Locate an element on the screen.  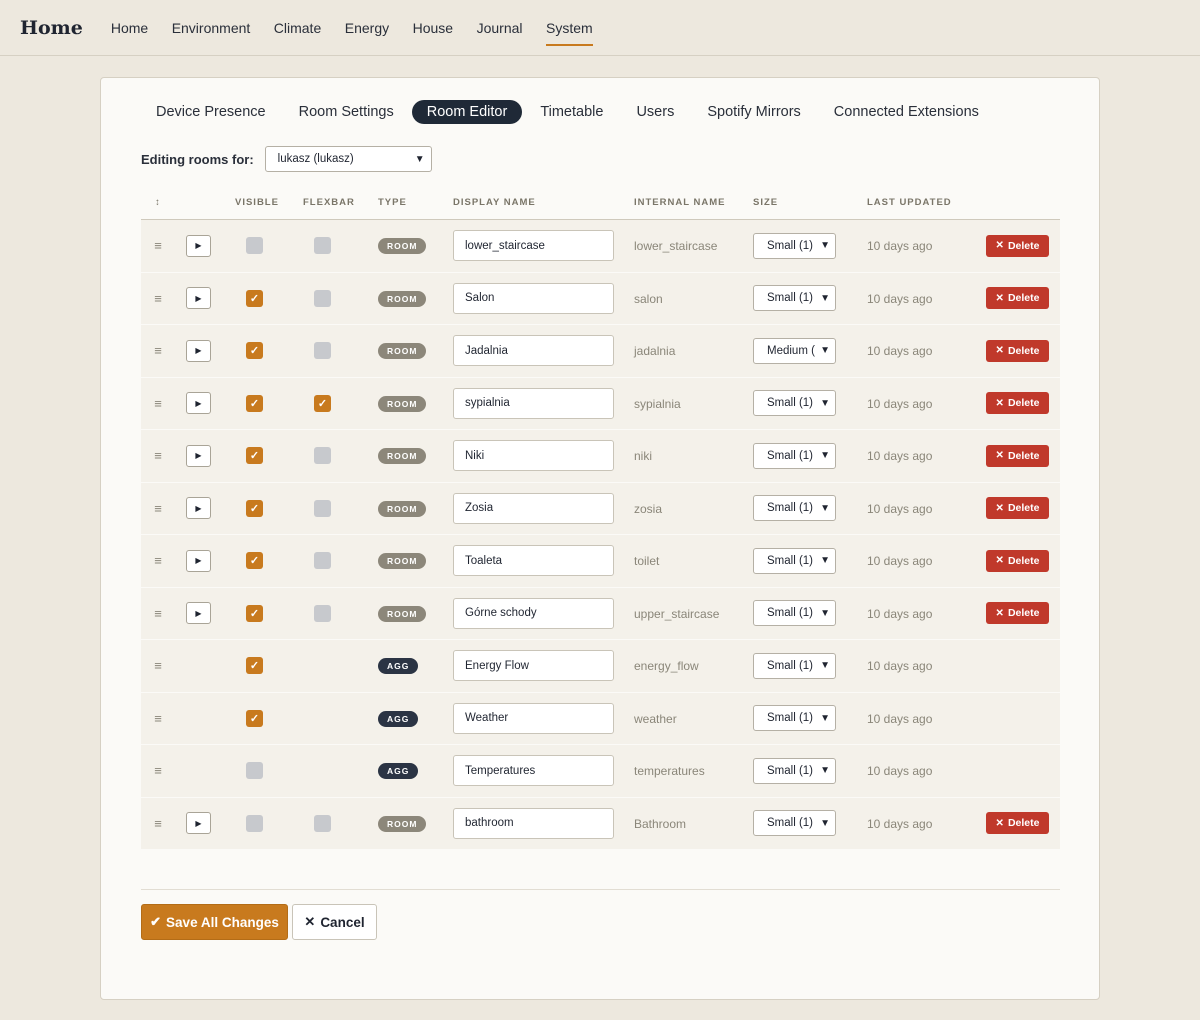
tab-spotify-mirrors: Spotify Mirrors is located at coordinates (753, 112).